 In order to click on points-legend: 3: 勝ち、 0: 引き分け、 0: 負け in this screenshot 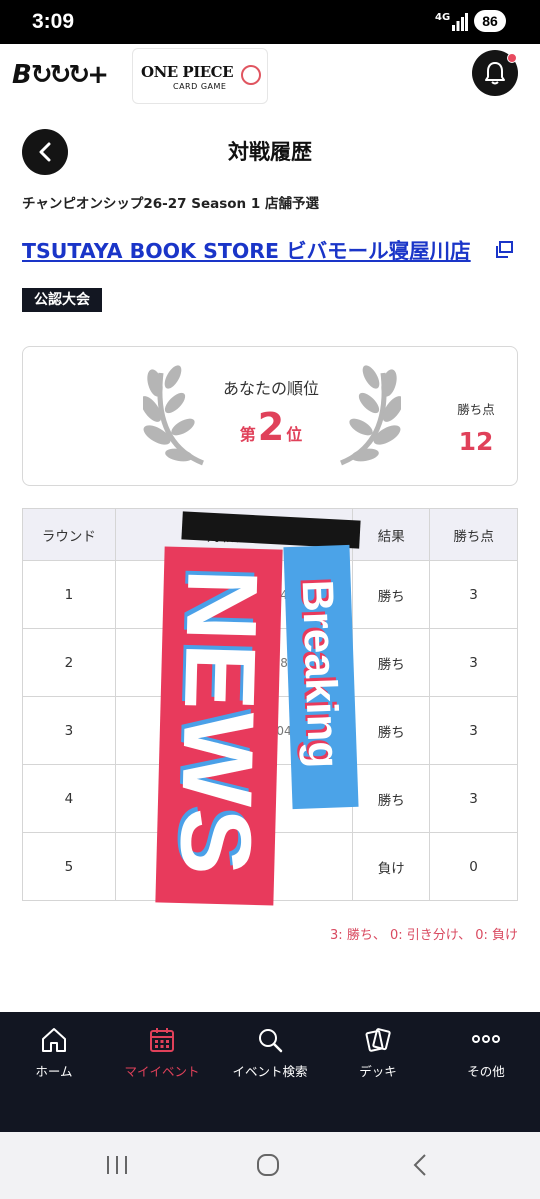, I will do `click(424, 935)`.